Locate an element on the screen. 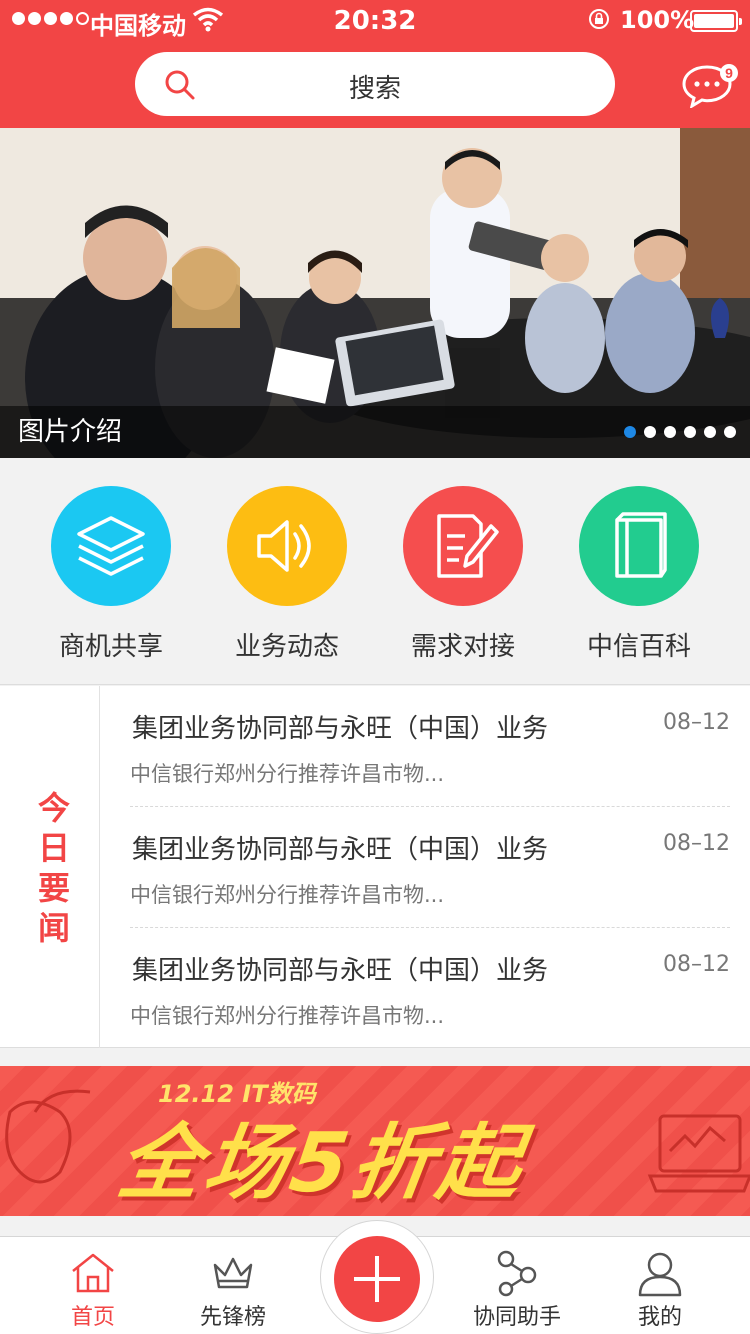  category-demand-matching: 需求对接 is located at coordinates (463, 574).